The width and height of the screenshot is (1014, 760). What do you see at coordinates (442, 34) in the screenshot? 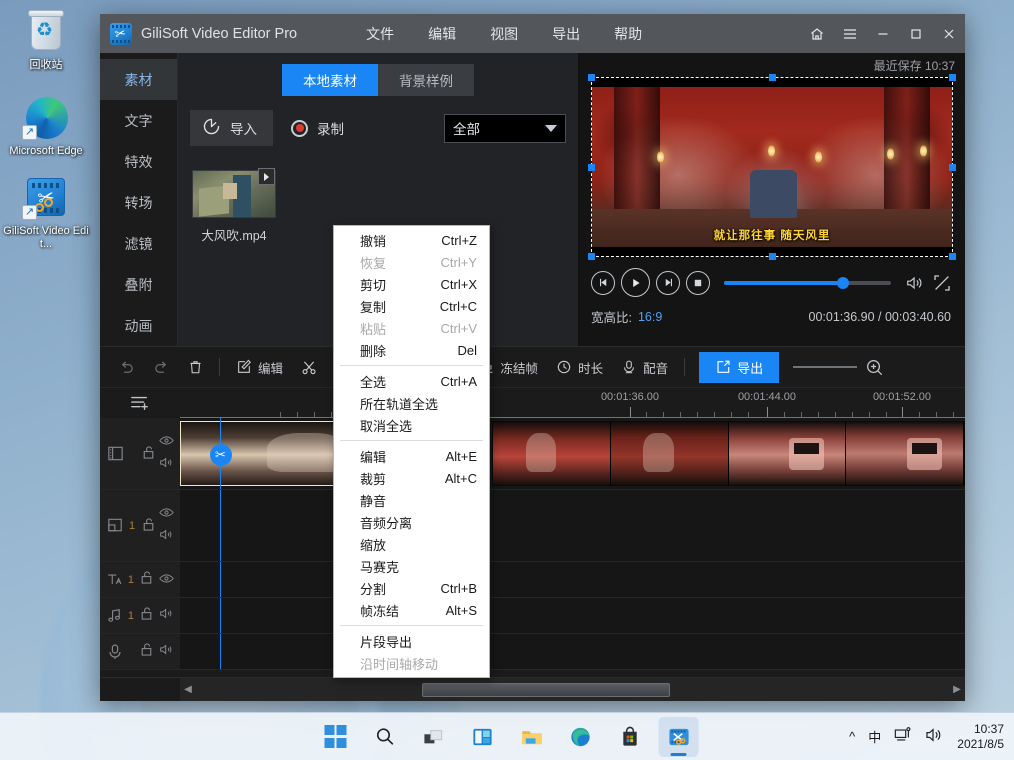
I see `menu-edit: 编辑` at bounding box center [442, 34].